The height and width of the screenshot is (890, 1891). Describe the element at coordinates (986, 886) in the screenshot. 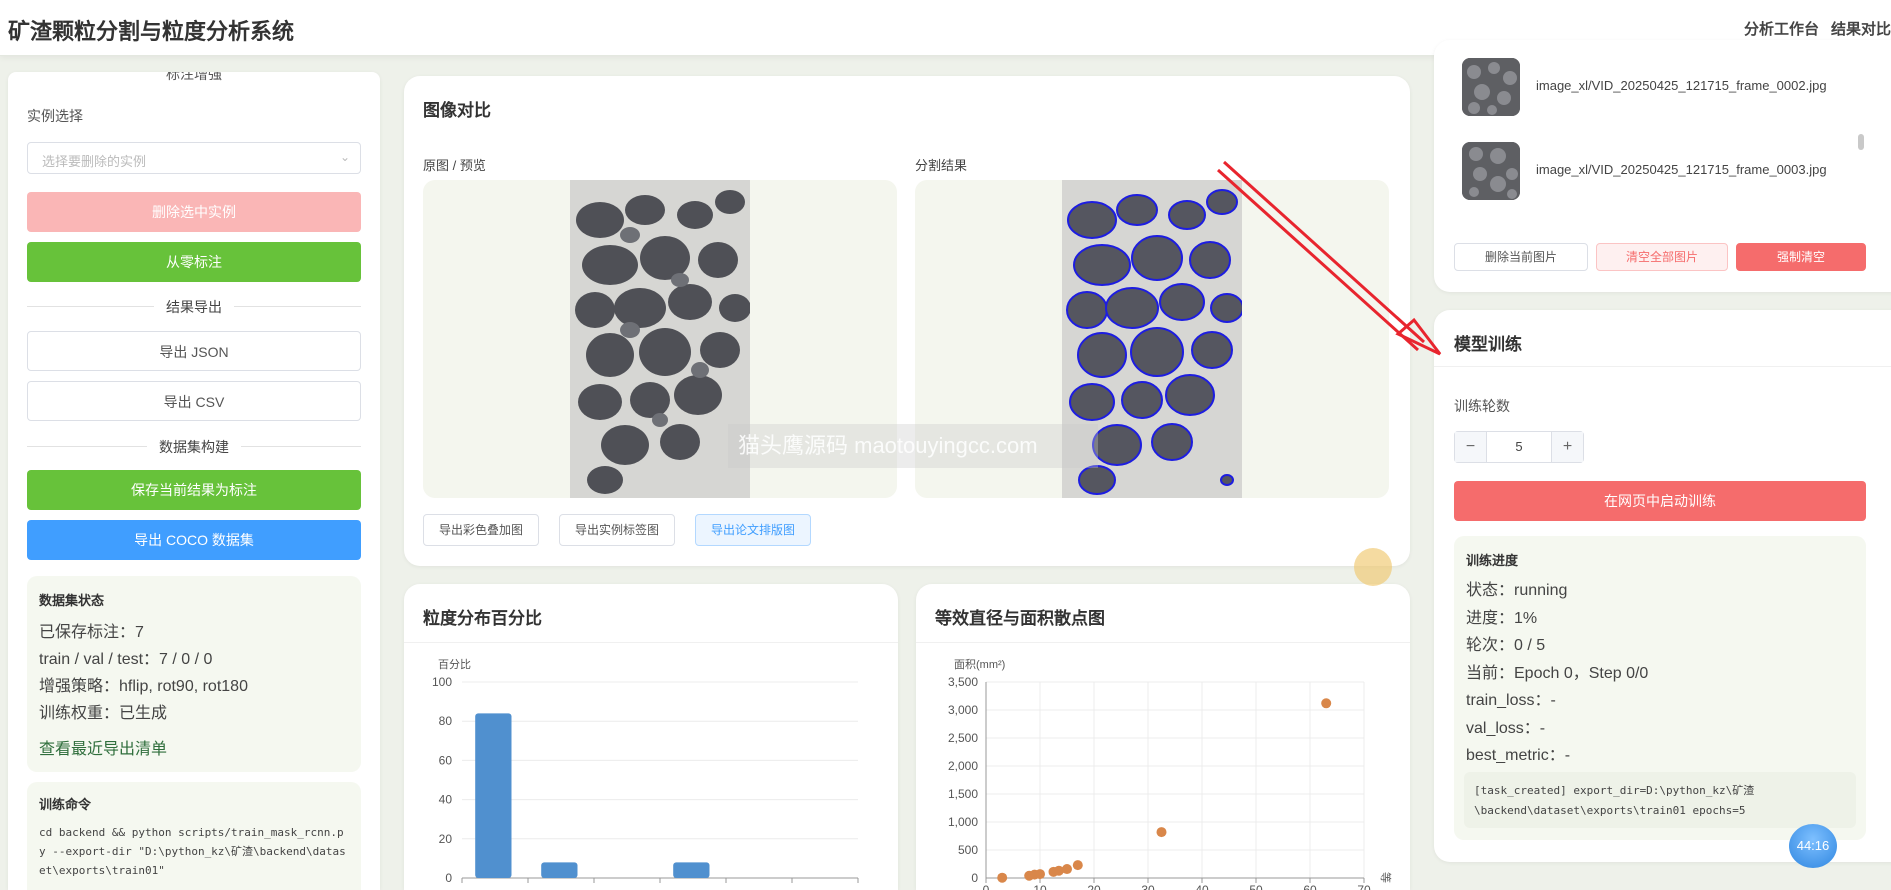

I see `x-tick-label: 0` at that location.